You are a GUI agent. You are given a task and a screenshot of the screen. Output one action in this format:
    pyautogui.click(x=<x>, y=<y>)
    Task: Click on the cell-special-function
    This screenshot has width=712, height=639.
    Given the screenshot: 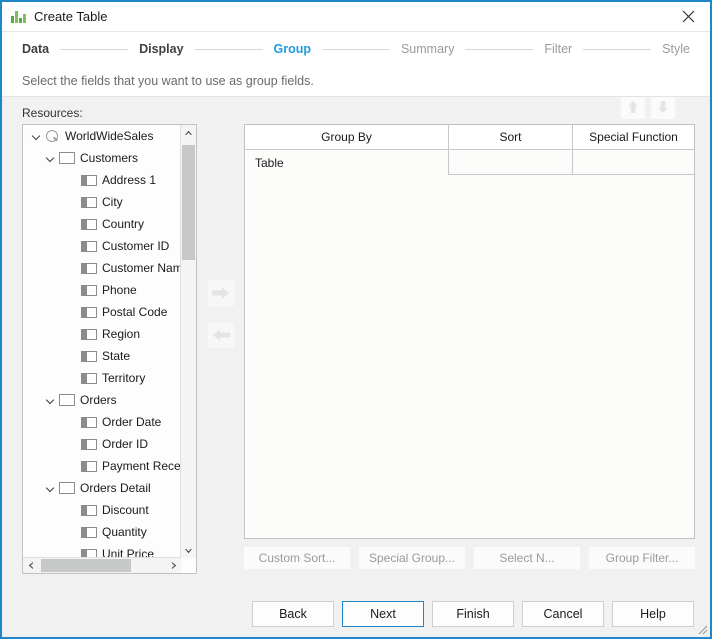 What is the action you would take?
    pyautogui.click(x=633, y=162)
    